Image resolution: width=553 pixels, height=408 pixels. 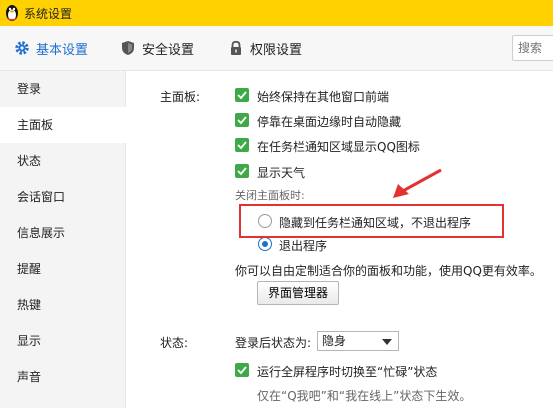 I want to click on sidebar-item-chat-window: 会话窗口, so click(x=63, y=197).